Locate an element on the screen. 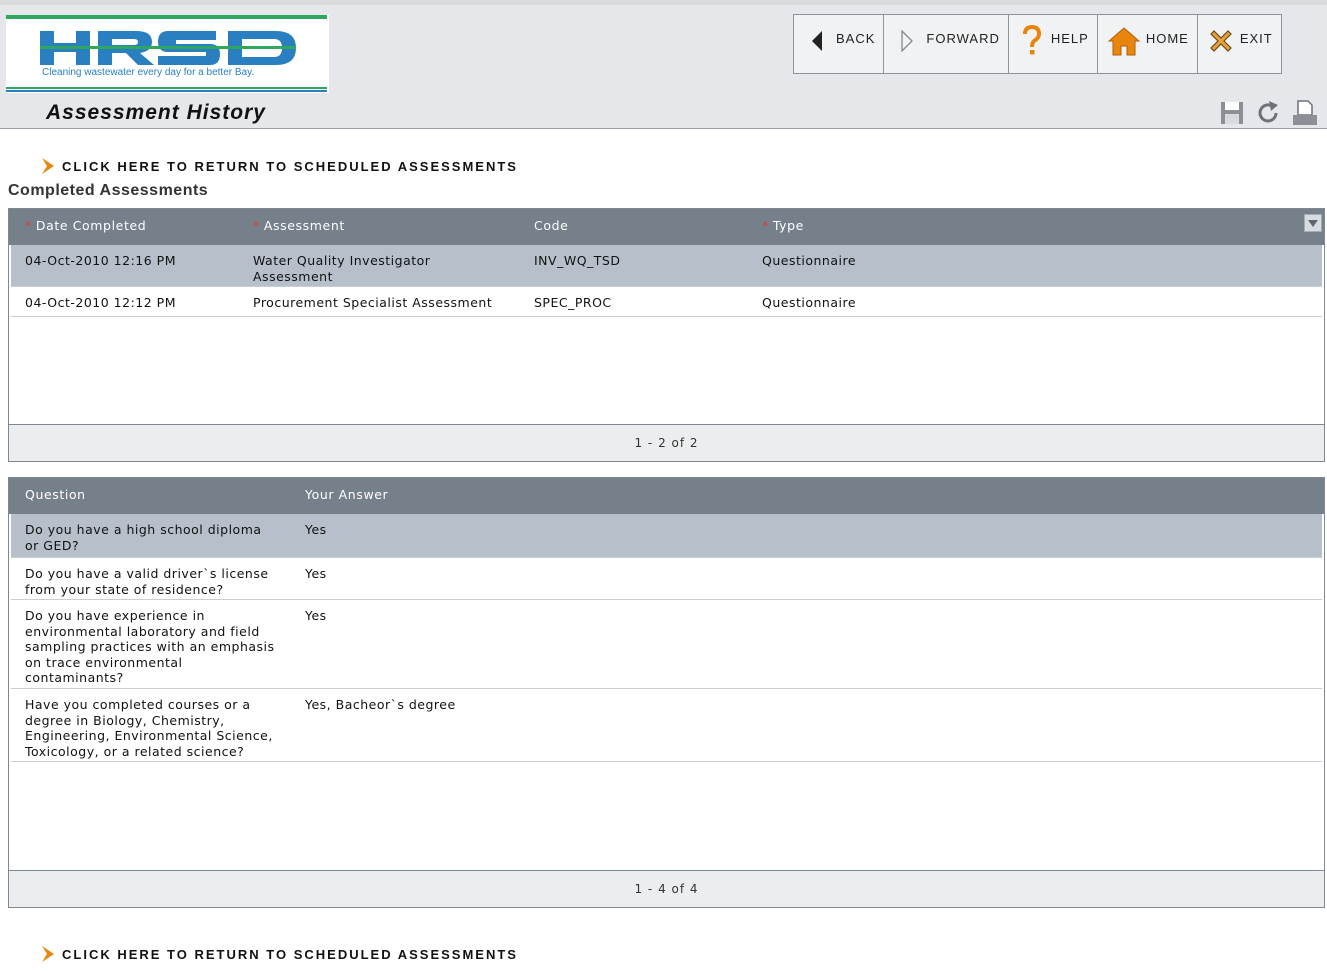 This screenshot has width=1327, height=972. chevron-down-icon is located at coordinates (1313, 223).